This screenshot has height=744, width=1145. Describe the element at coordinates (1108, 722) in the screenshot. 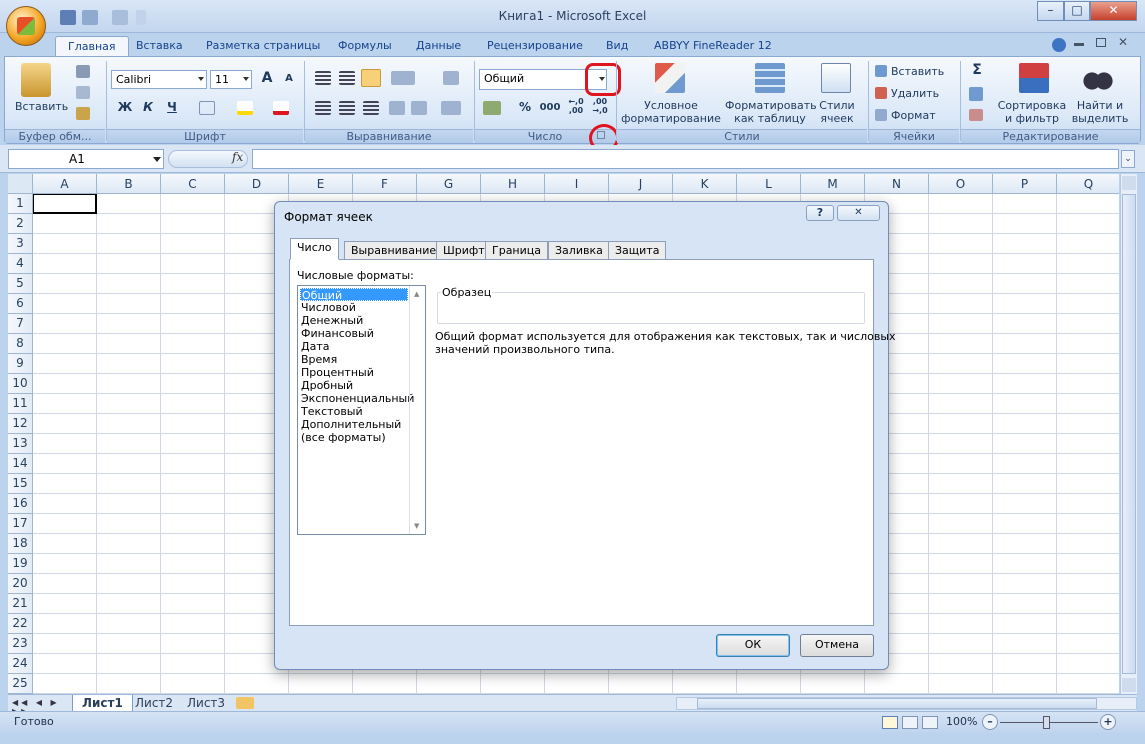

I see `zoom-in-button: +` at that location.